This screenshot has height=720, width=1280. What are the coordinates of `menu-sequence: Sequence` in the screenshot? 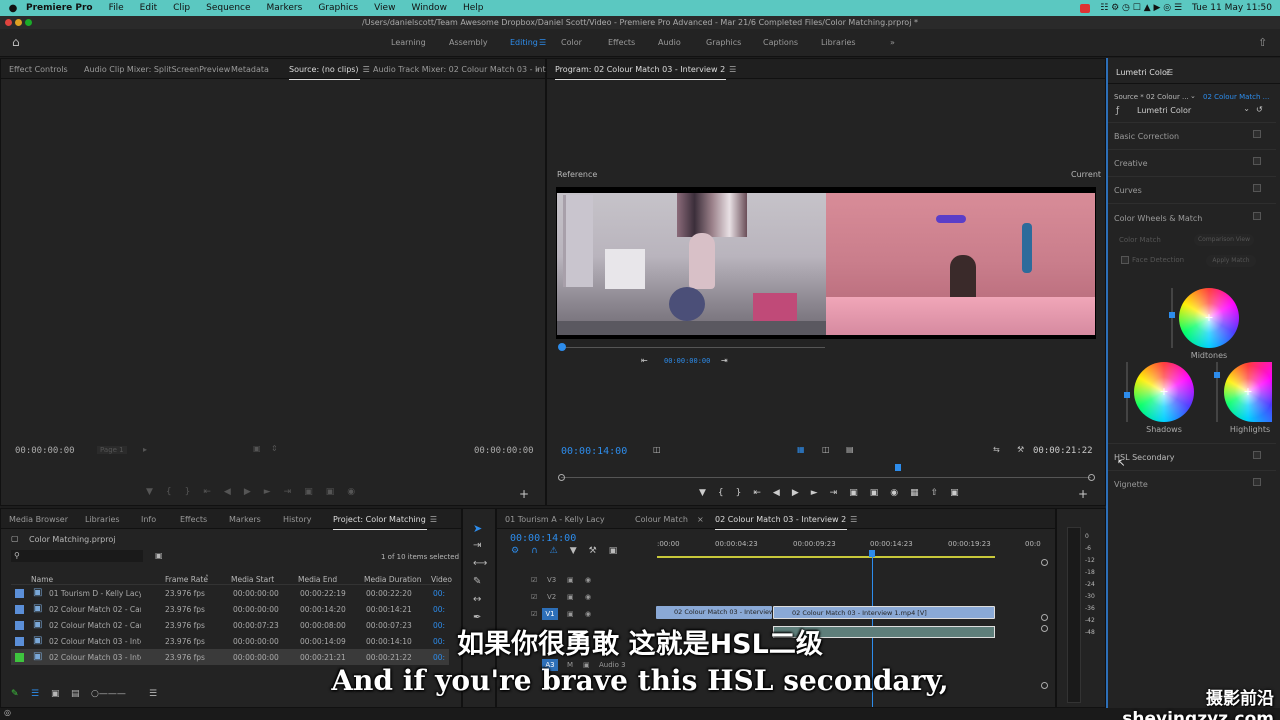 It's located at (228, 8).